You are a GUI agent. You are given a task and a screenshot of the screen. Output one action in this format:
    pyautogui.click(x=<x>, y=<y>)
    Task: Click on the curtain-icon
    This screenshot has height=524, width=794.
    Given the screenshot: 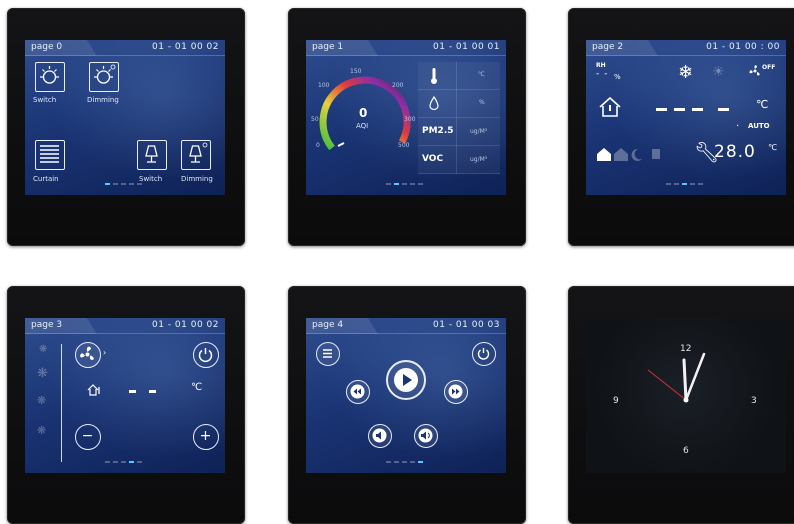 What is the action you would take?
    pyautogui.click(x=50, y=155)
    